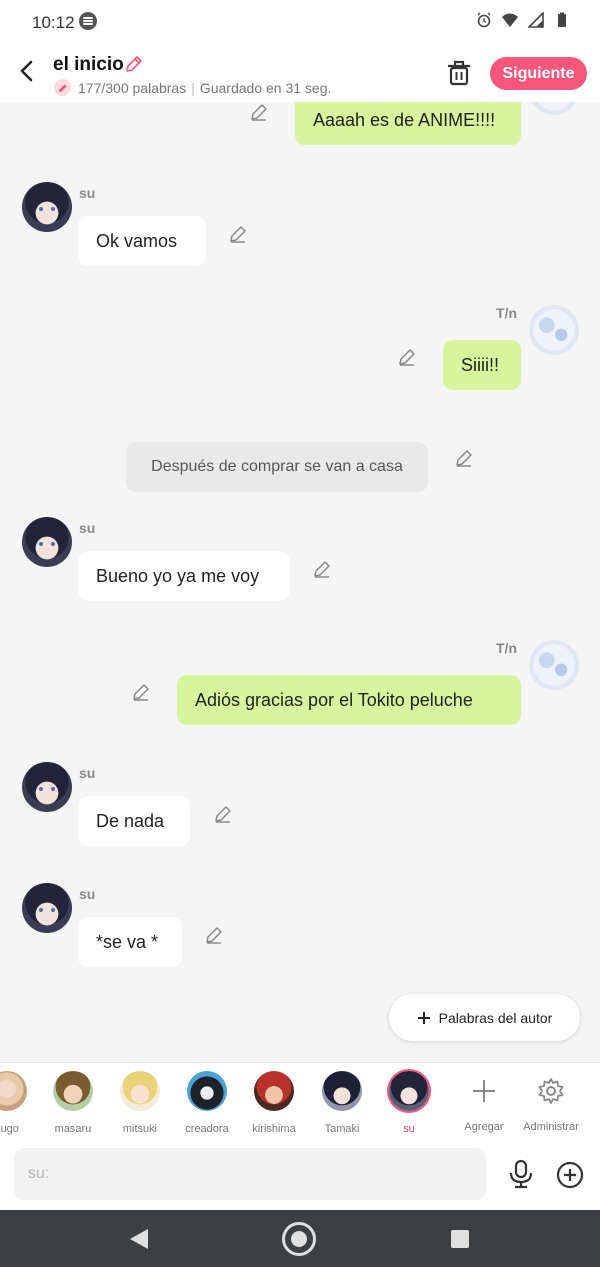 The height and width of the screenshot is (1267, 600). I want to click on word-count: 177/300 palabras, so click(132, 87).